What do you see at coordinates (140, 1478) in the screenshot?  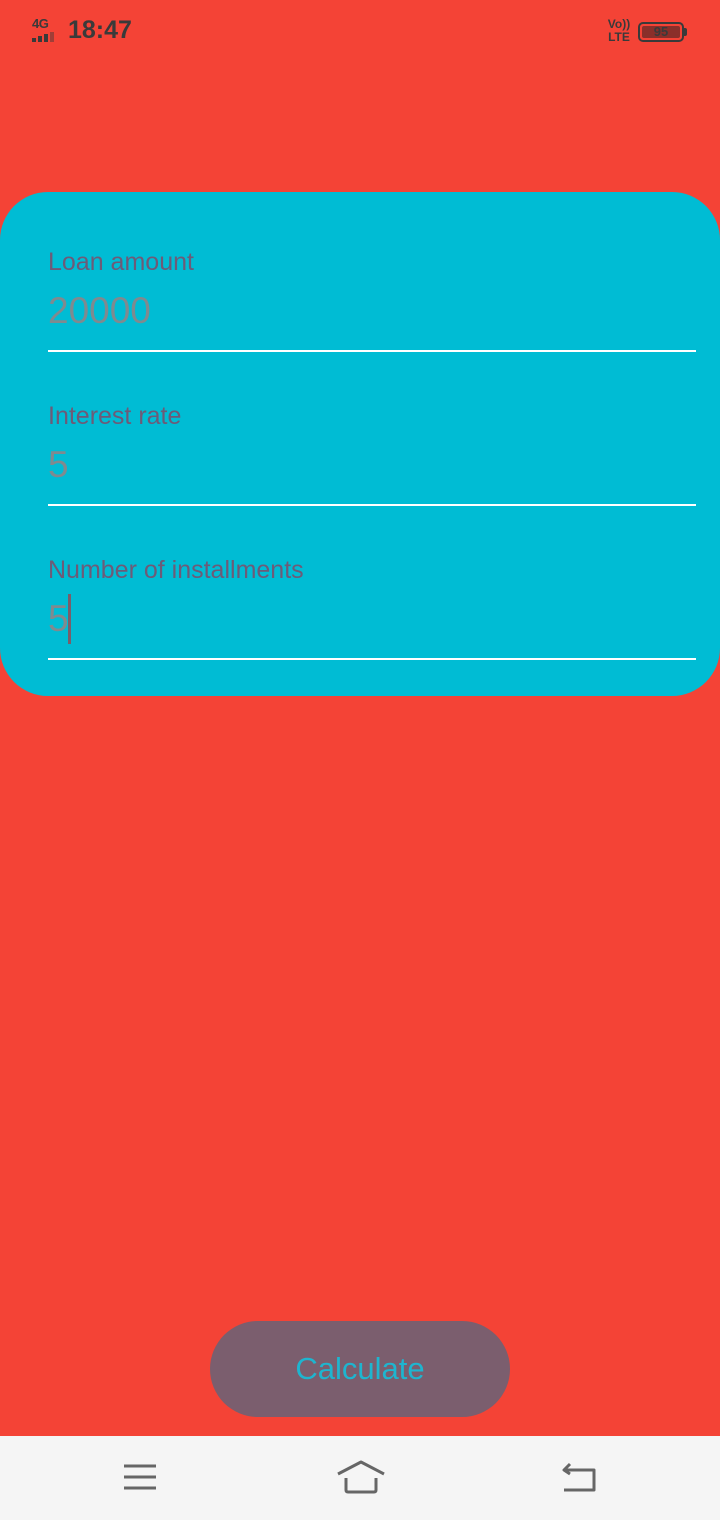 I see `menu-icon` at bounding box center [140, 1478].